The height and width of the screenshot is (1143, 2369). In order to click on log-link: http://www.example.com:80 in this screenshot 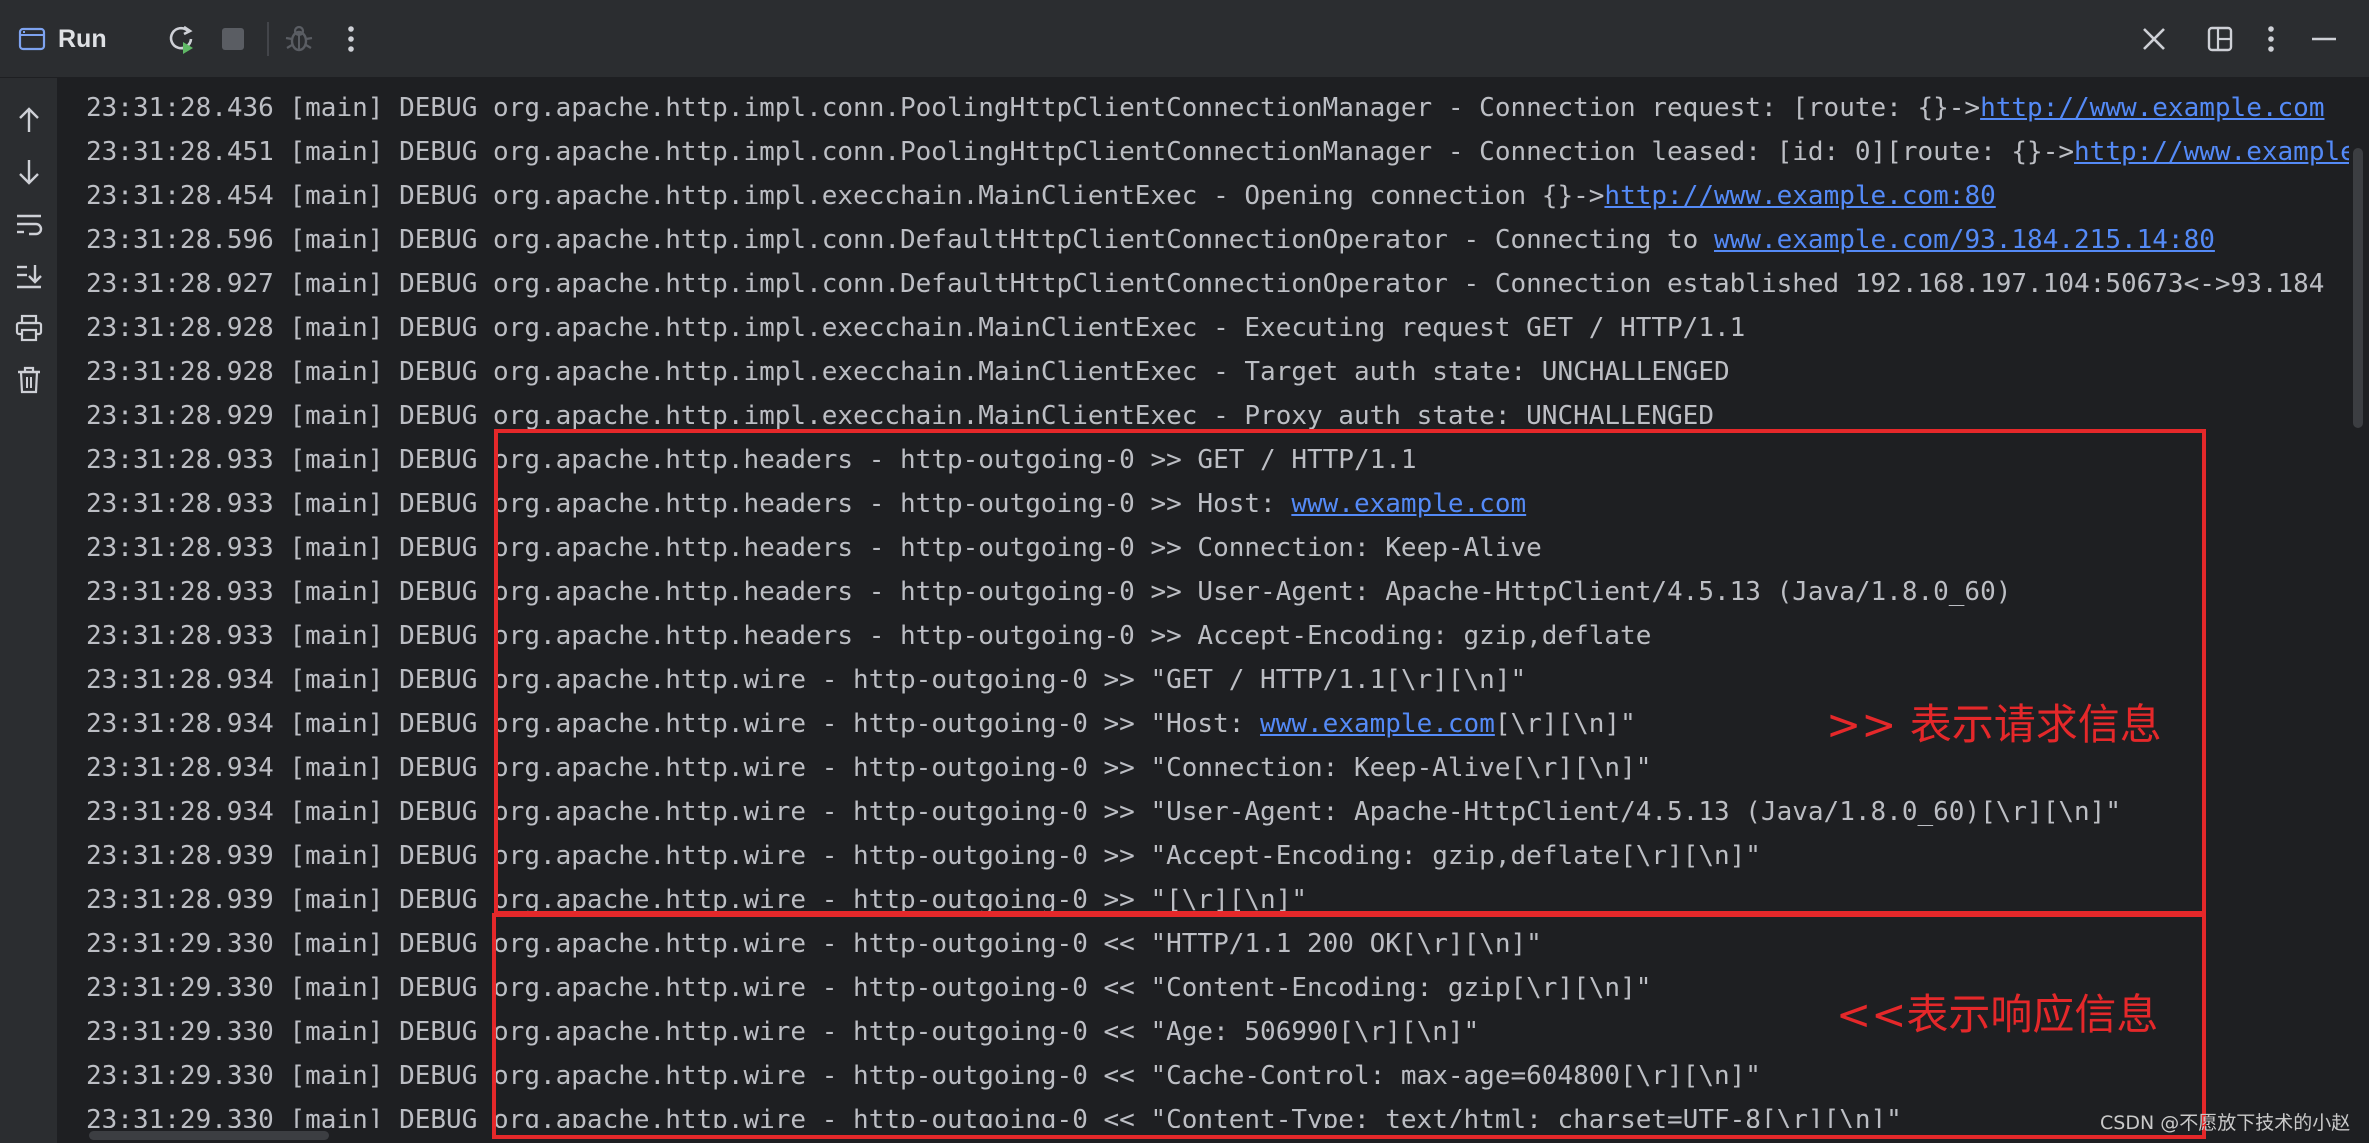, I will do `click(1799, 196)`.